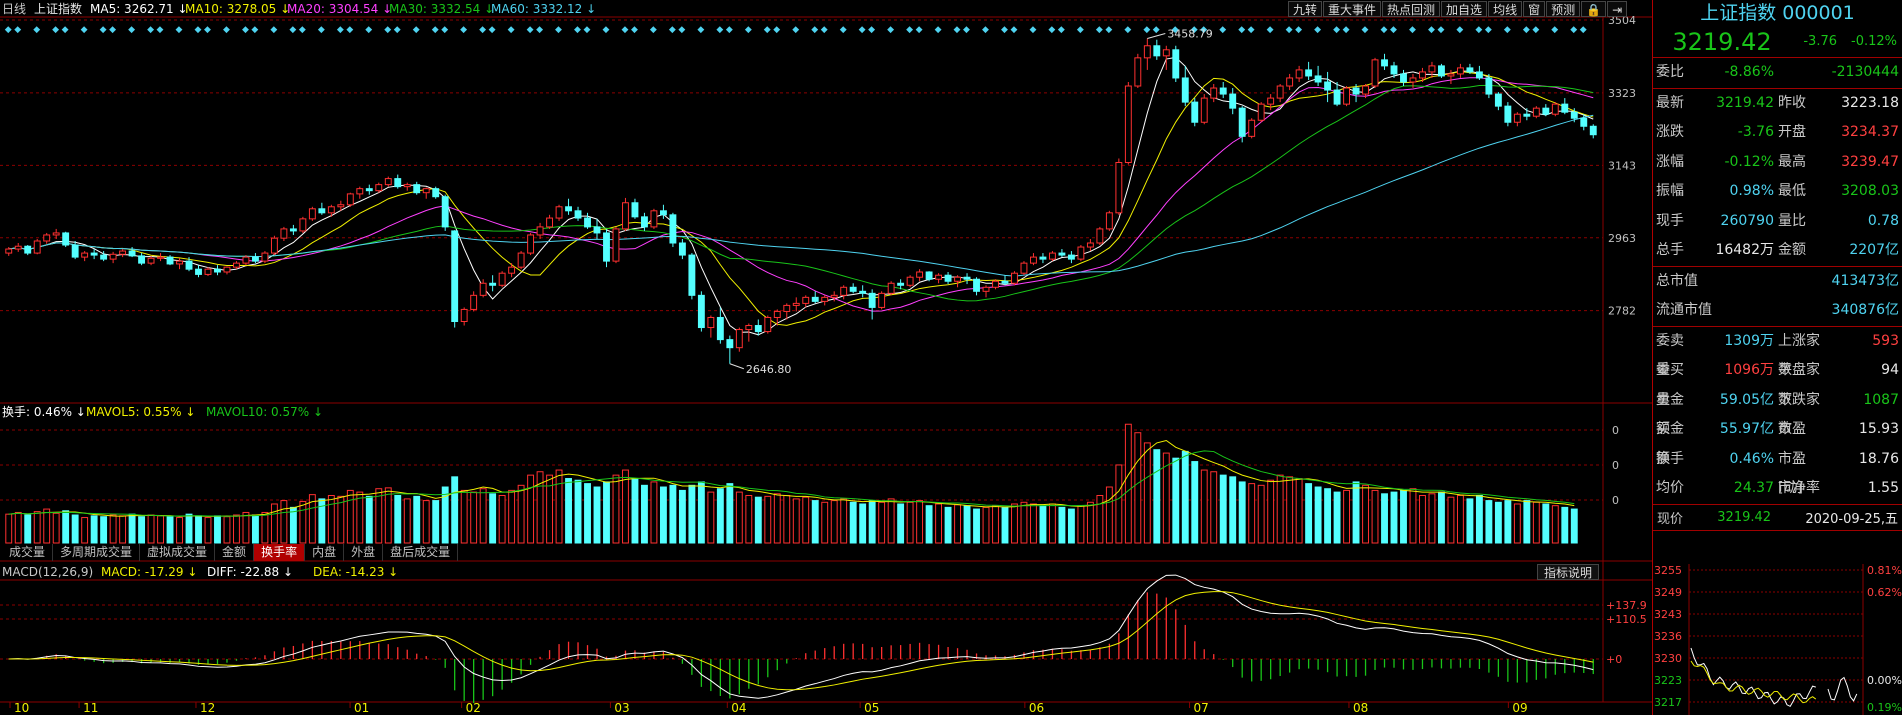 The width and height of the screenshot is (1902, 715). Describe the element at coordinates (421, 552) in the screenshot. I see `volume-tab-7: 盘后成交量` at that location.